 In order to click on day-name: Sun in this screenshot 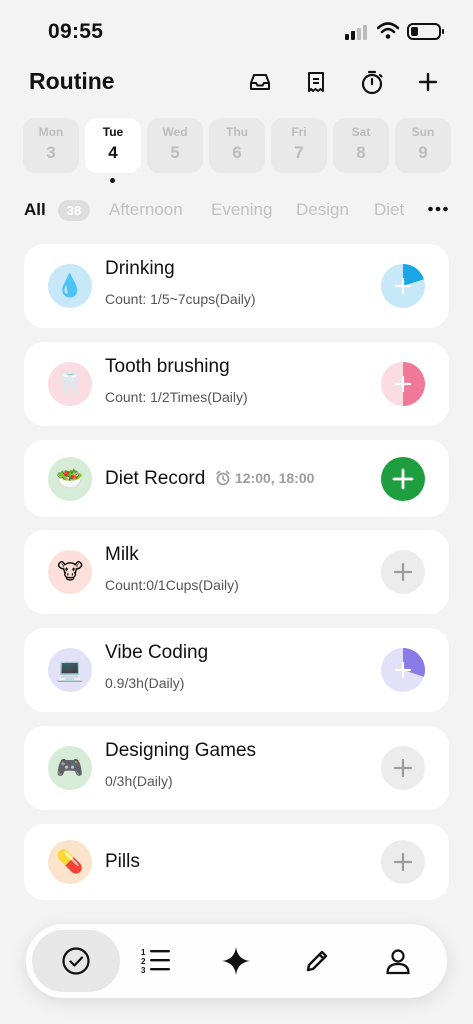, I will do `click(423, 132)`.